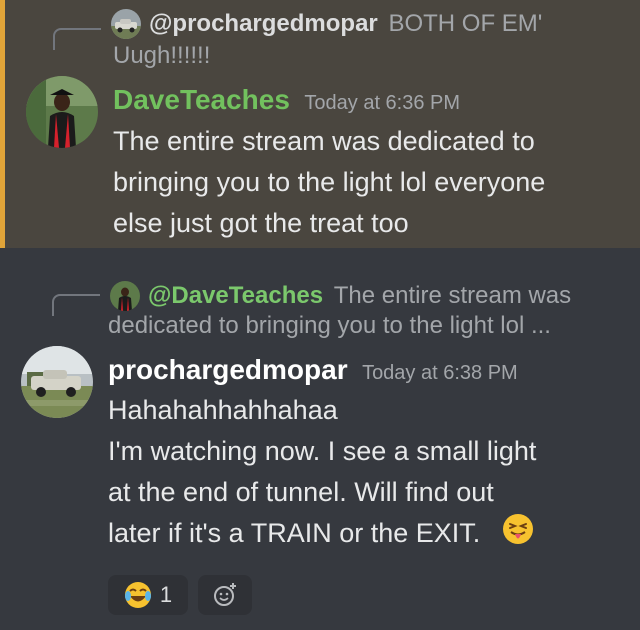 The height and width of the screenshot is (630, 640). Describe the element at coordinates (382, 103) in the screenshot. I see `timestamp: Today at 6:36 PM` at that location.